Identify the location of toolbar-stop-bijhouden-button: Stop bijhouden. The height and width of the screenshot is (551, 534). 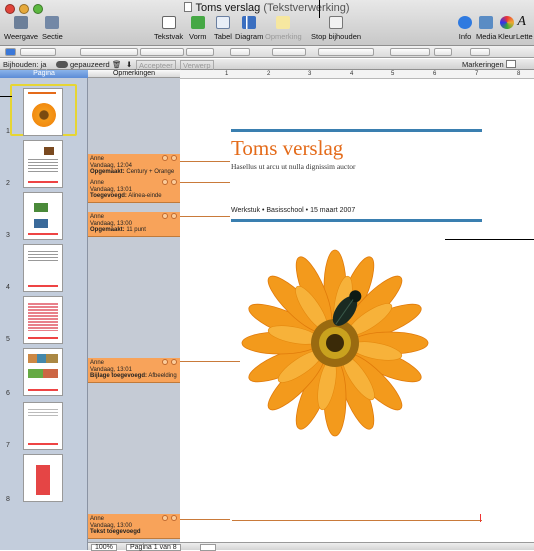
(336, 28).